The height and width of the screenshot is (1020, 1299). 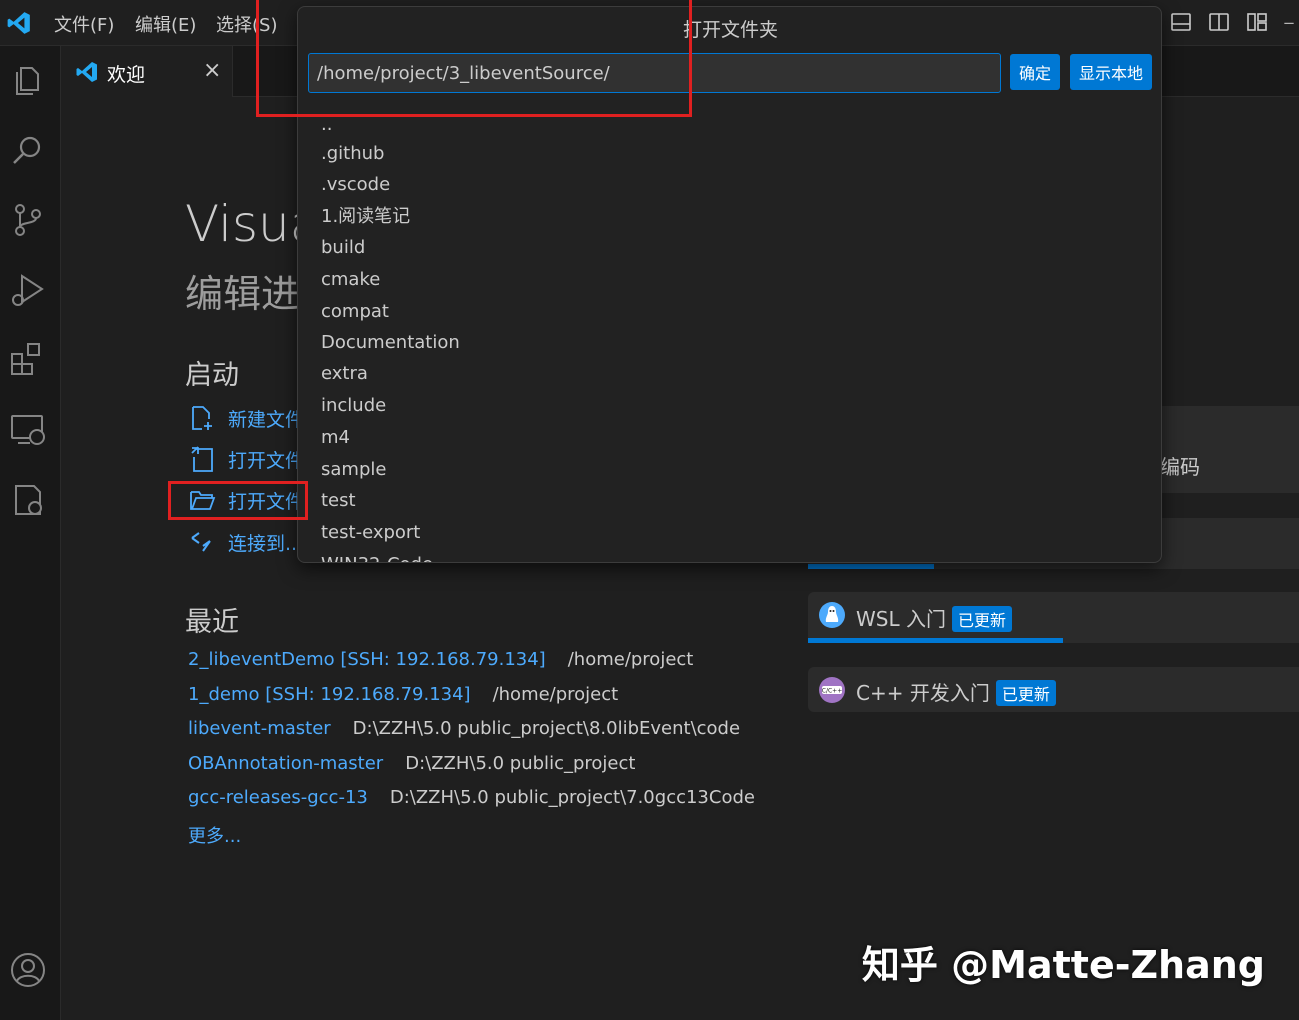 What do you see at coordinates (353, 406) in the screenshot?
I see `list-item: include` at bounding box center [353, 406].